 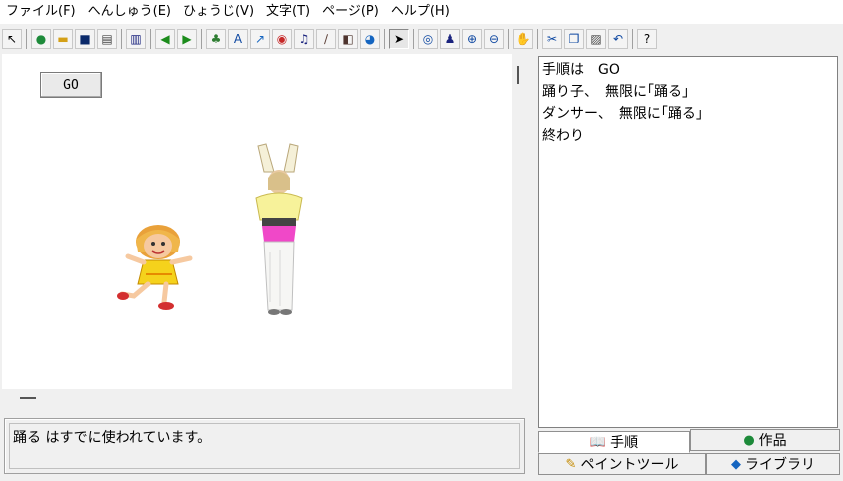 I want to click on forward-button: ▶, so click(x=187, y=39).